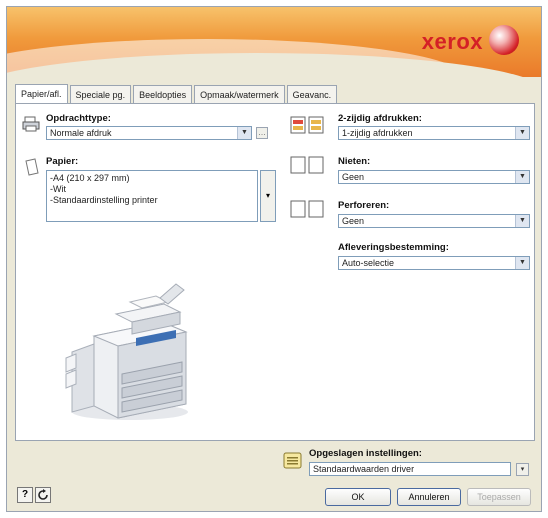  What do you see at coordinates (504, 40) in the screenshot?
I see `xerox-logo-icon` at bounding box center [504, 40].